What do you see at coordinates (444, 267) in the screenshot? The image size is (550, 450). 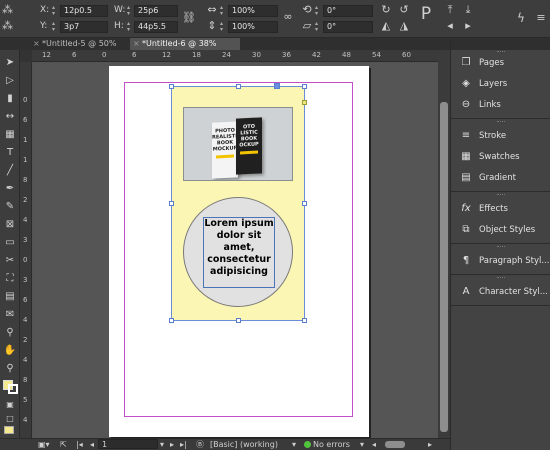 I see `vertical-scroll-thumb` at bounding box center [444, 267].